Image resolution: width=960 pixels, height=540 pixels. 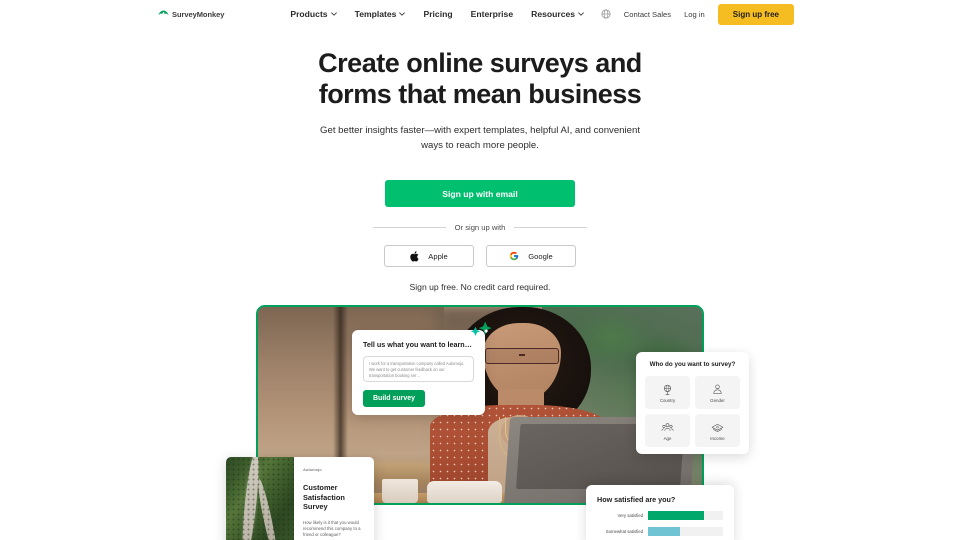 What do you see at coordinates (667, 400) in the screenshot?
I see `audience-tile-country-label: Country` at bounding box center [667, 400].